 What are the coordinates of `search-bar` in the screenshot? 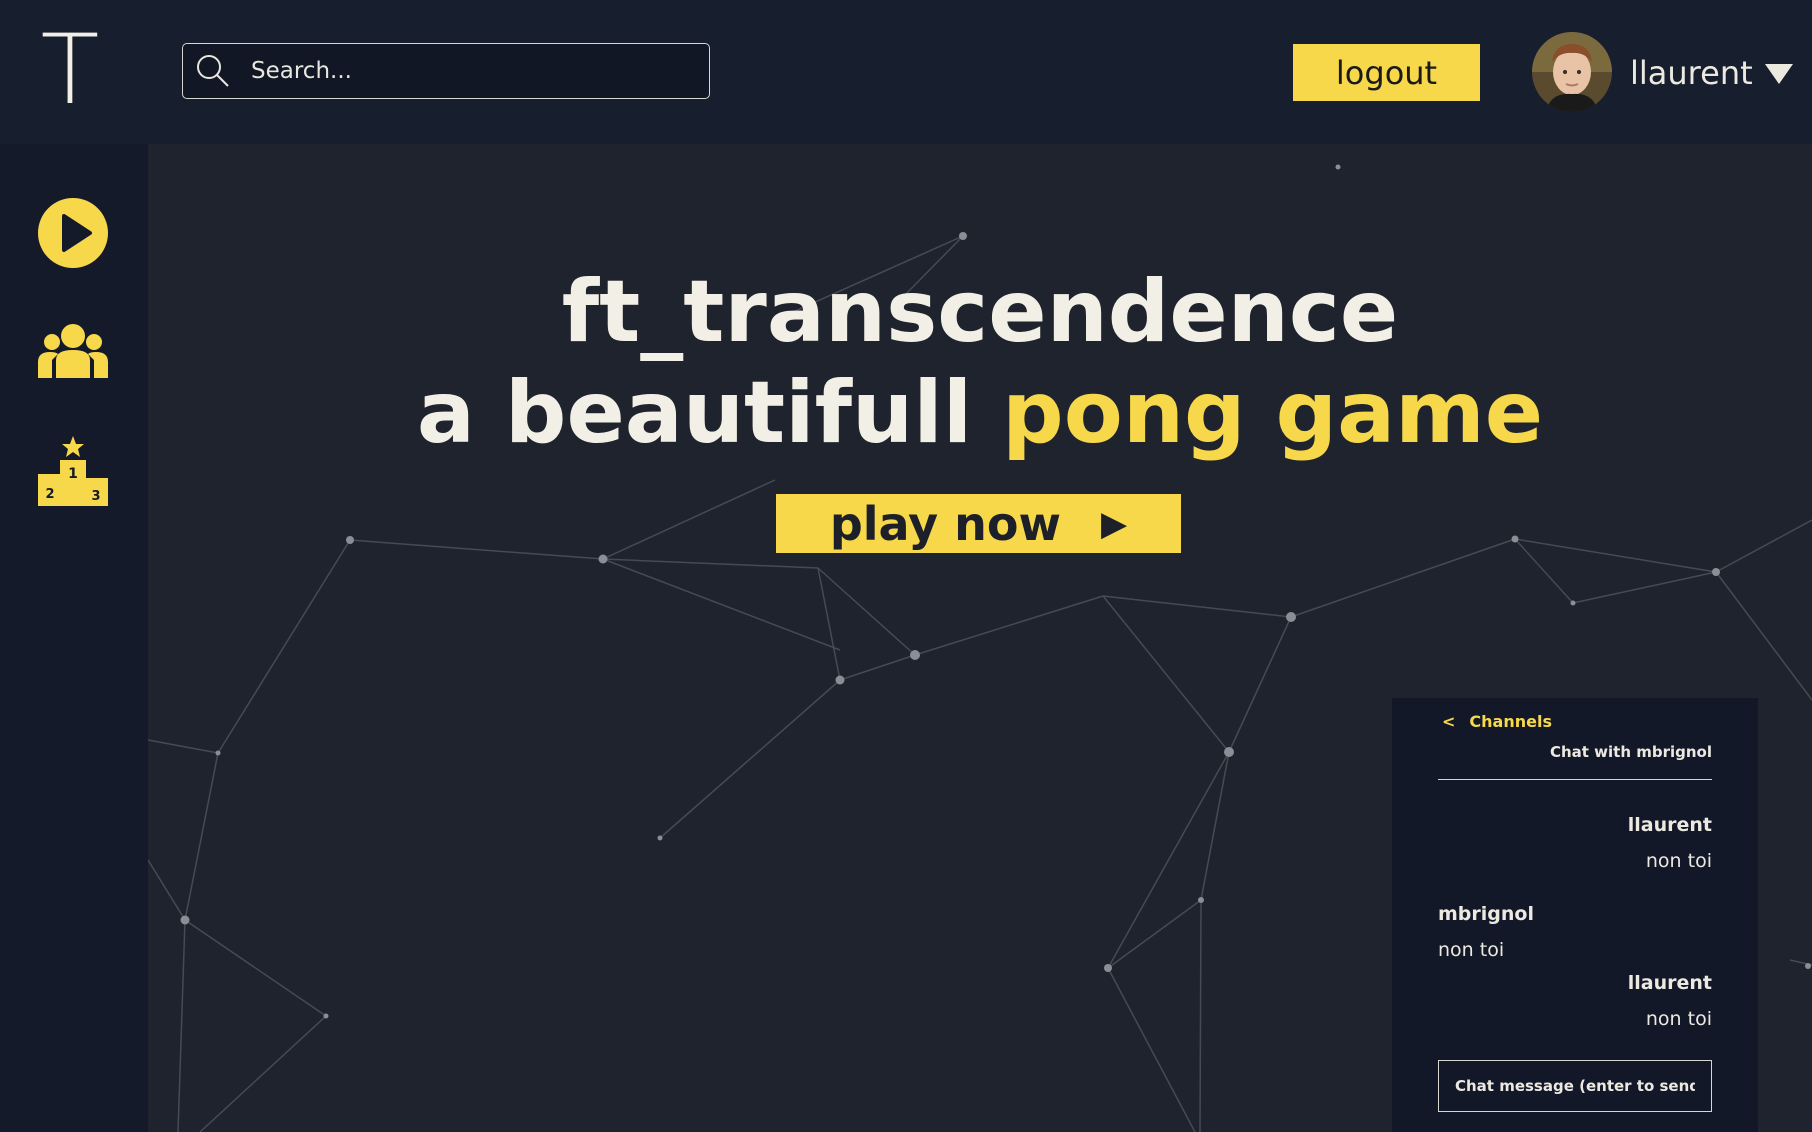 It's located at (446, 71).